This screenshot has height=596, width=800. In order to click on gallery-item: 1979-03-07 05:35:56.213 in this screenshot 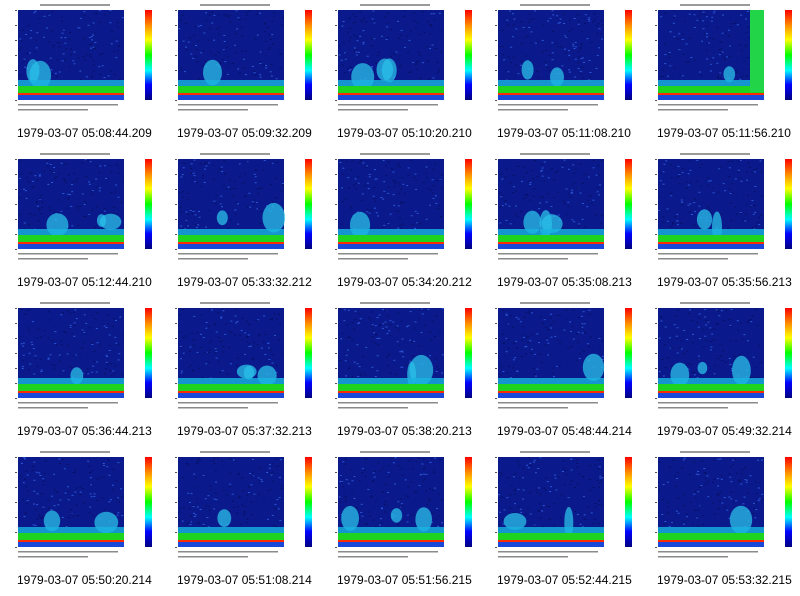, I will do `click(720, 223)`.